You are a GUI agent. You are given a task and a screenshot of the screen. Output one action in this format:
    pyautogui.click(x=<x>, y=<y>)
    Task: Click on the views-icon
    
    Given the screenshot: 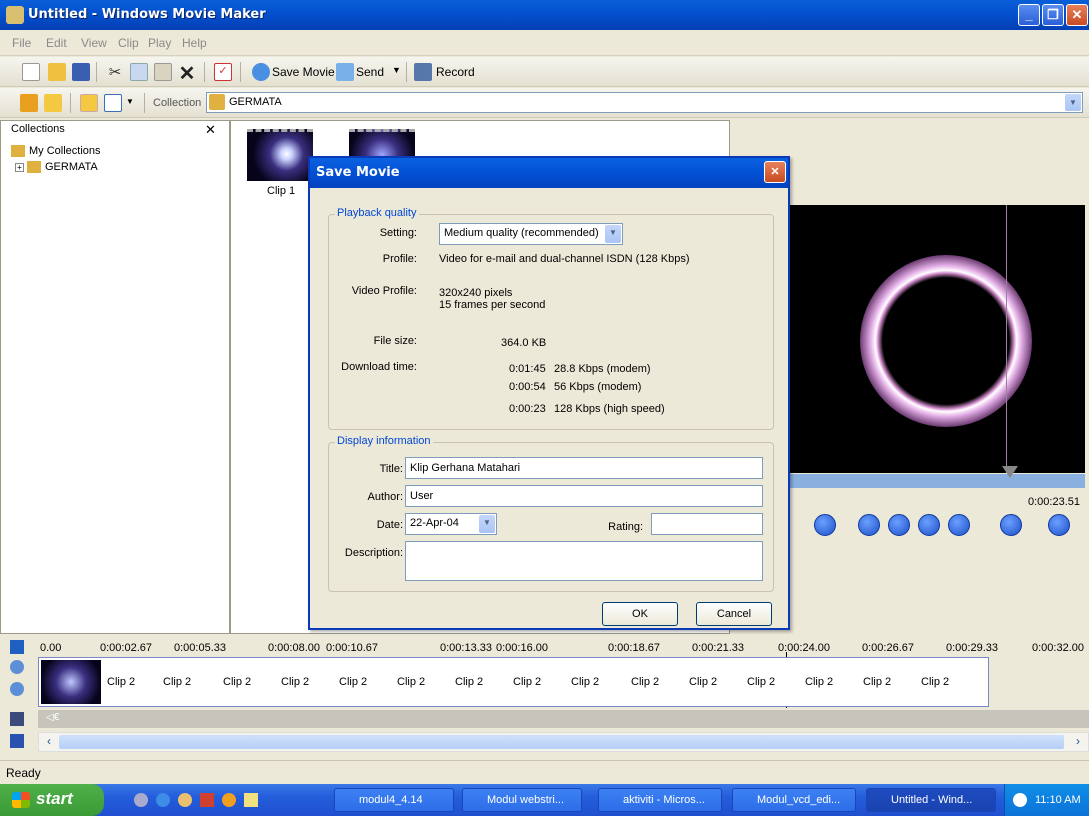 What is the action you would take?
    pyautogui.click(x=113, y=103)
    